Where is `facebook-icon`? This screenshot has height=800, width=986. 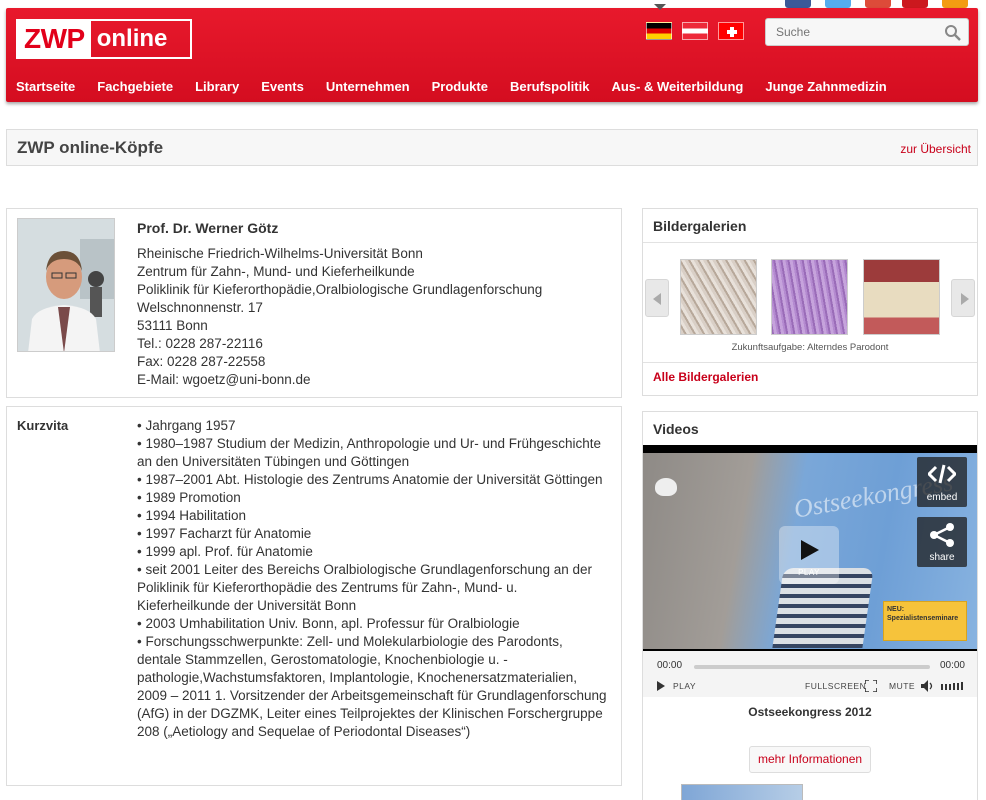
facebook-icon is located at coordinates (798, 4).